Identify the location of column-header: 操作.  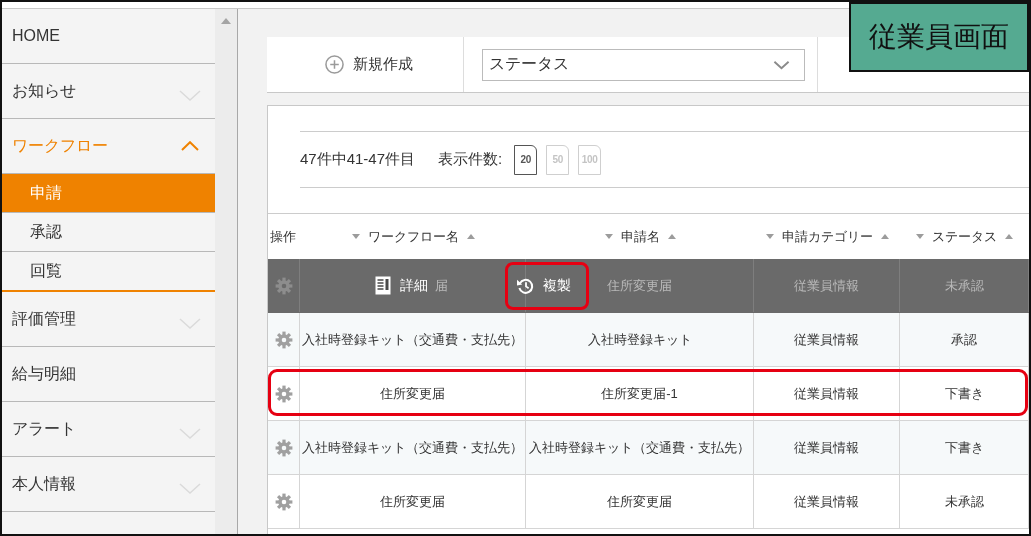
(283, 236).